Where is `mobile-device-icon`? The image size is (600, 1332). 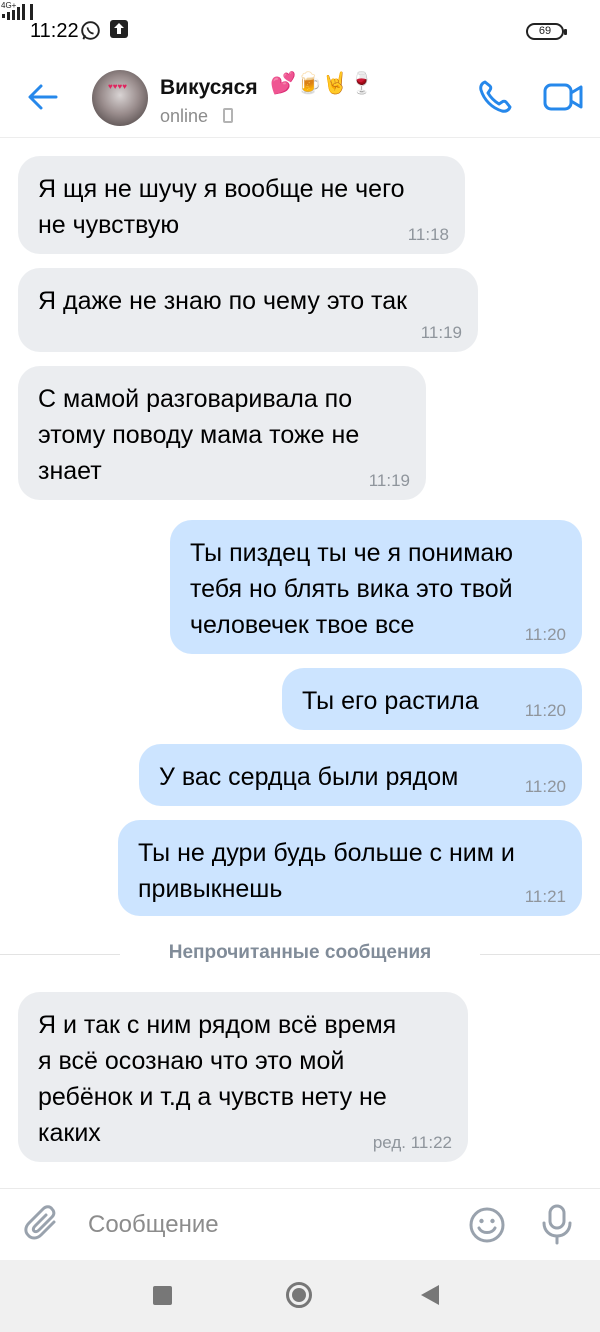 mobile-device-icon is located at coordinates (228, 115).